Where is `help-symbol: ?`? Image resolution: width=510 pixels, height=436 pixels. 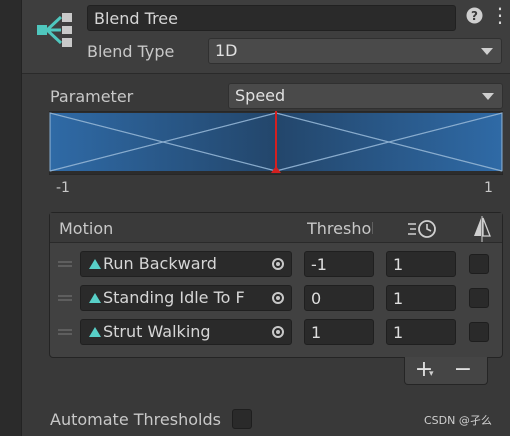
help-symbol: ? is located at coordinates (474, 16).